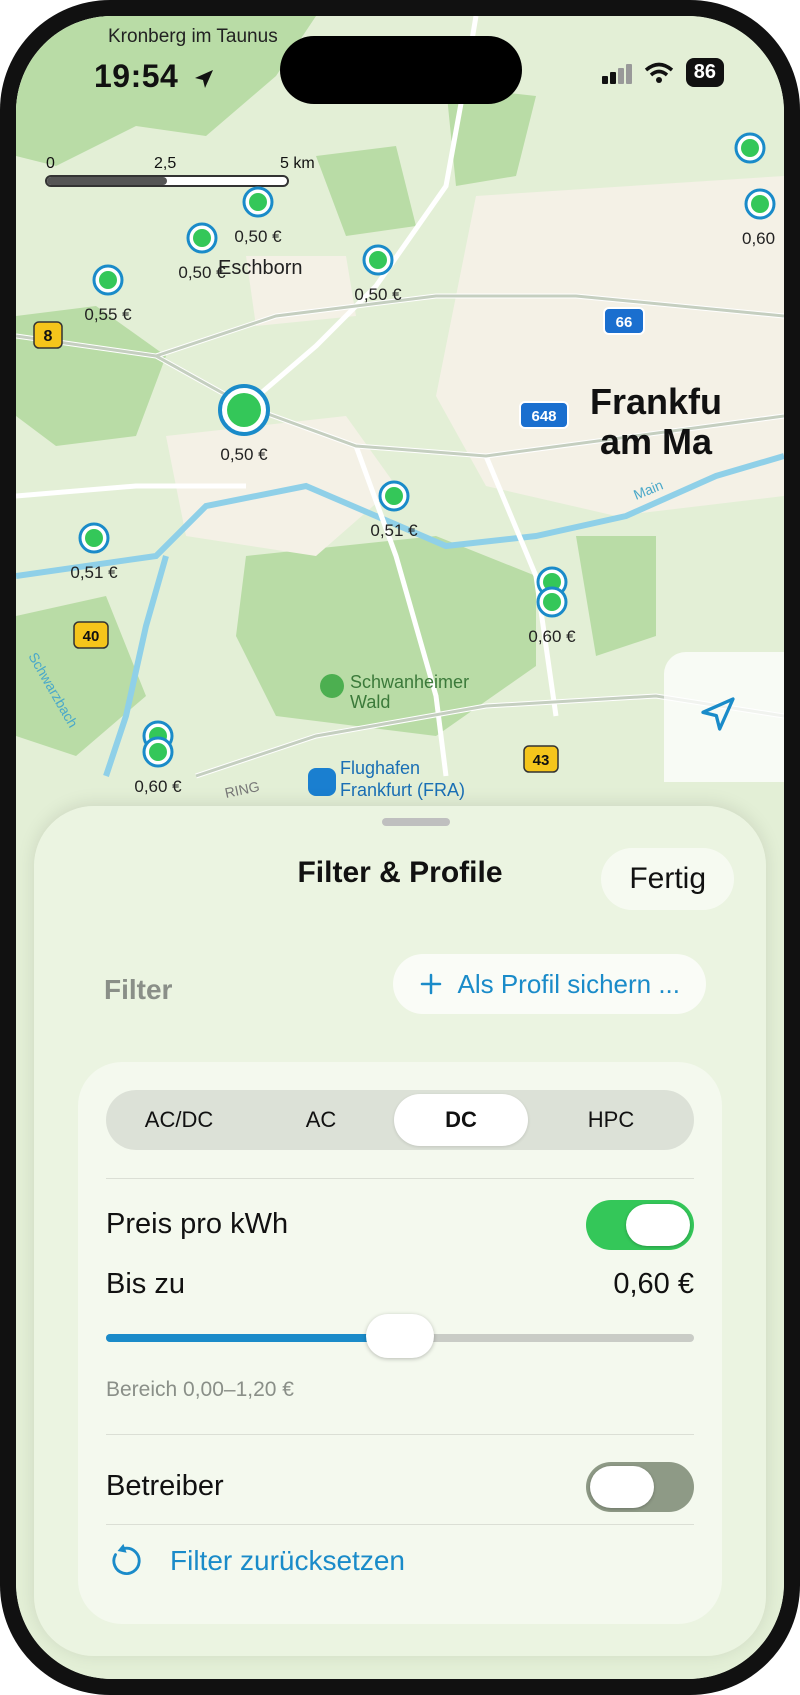 This screenshot has height=1695, width=800. Describe the element at coordinates (145, 1284) in the screenshot. I see `max-price-label: Bis zu` at that location.